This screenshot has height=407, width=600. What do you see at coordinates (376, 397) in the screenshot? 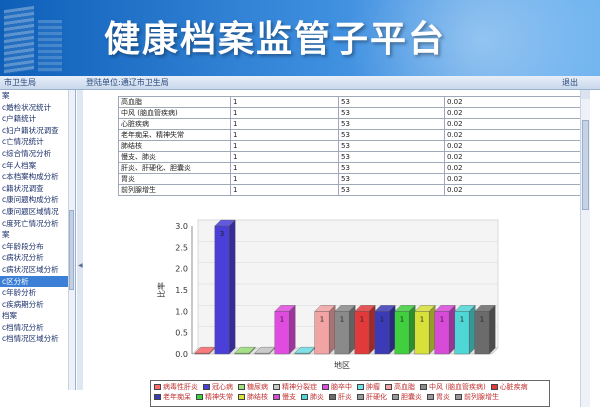
I see `legend-label: 肝硬化` at bounding box center [376, 397].